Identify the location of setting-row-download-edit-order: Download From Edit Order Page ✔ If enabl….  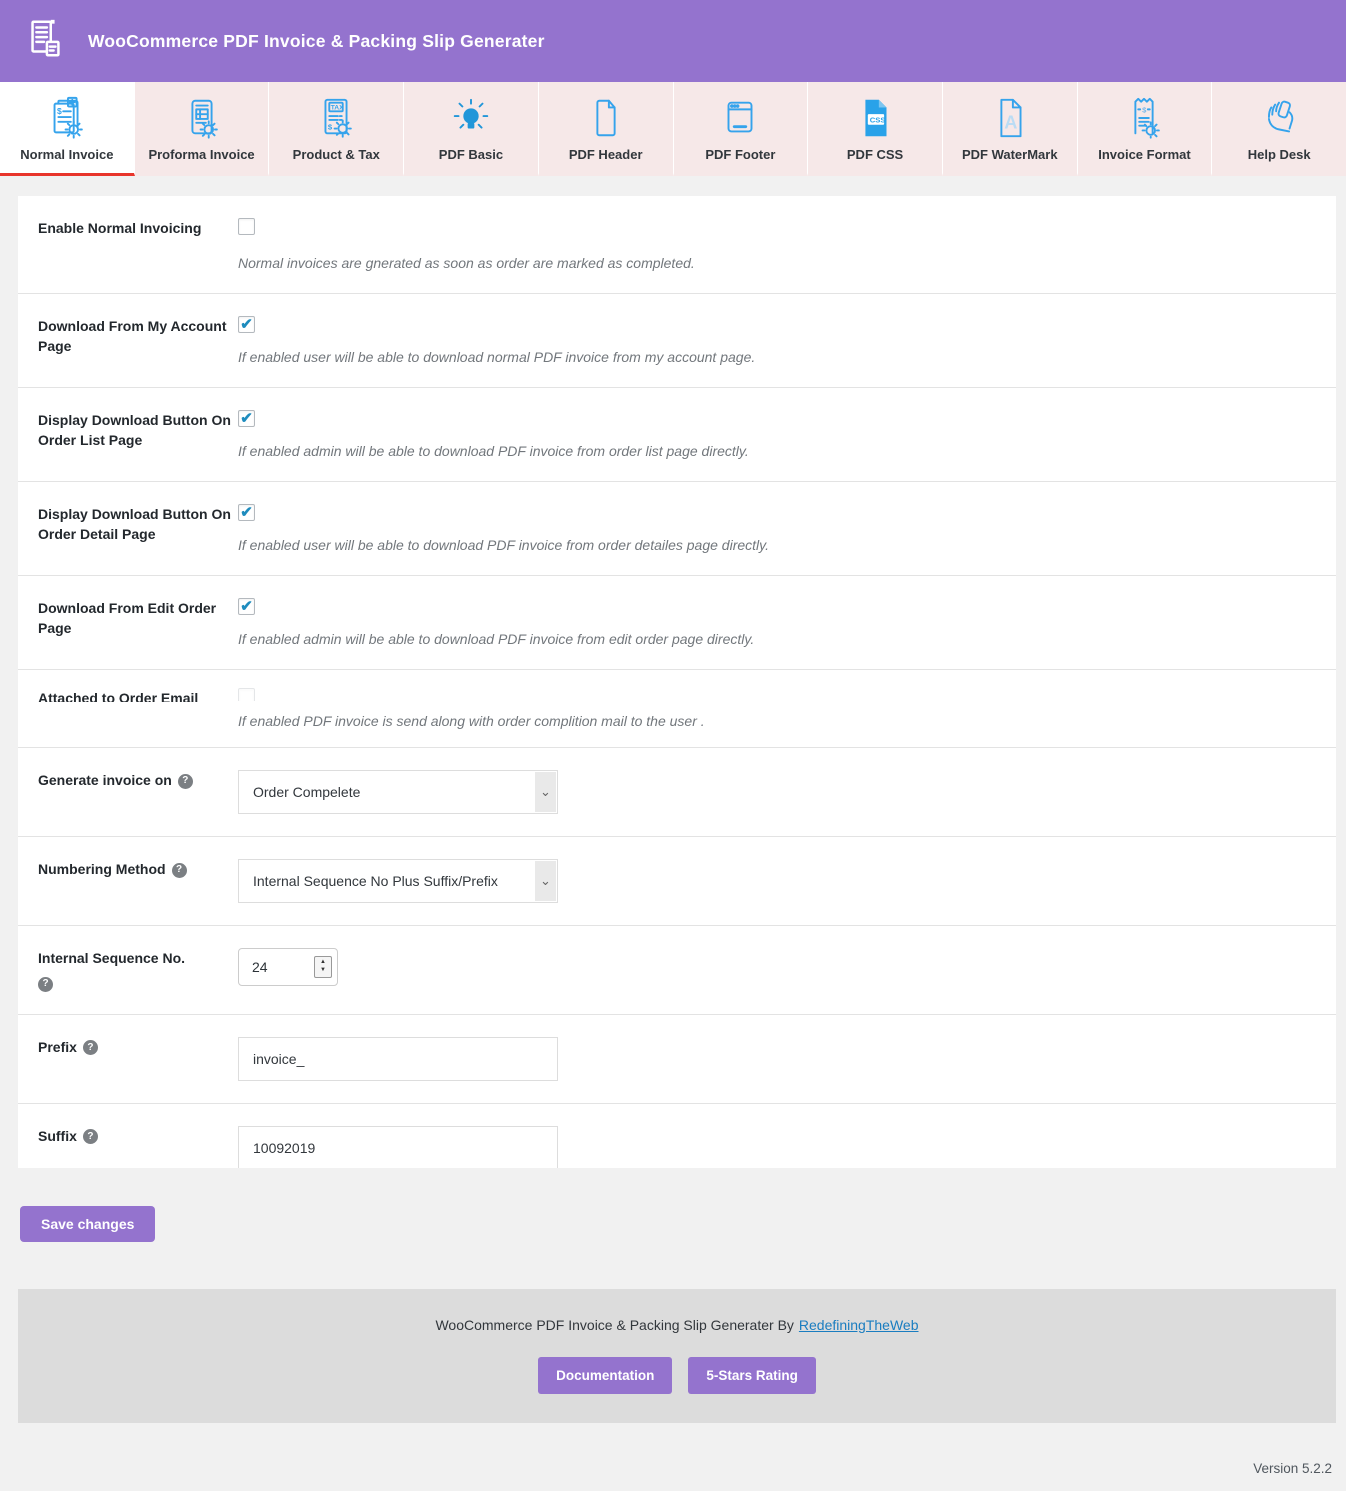
(677, 623).